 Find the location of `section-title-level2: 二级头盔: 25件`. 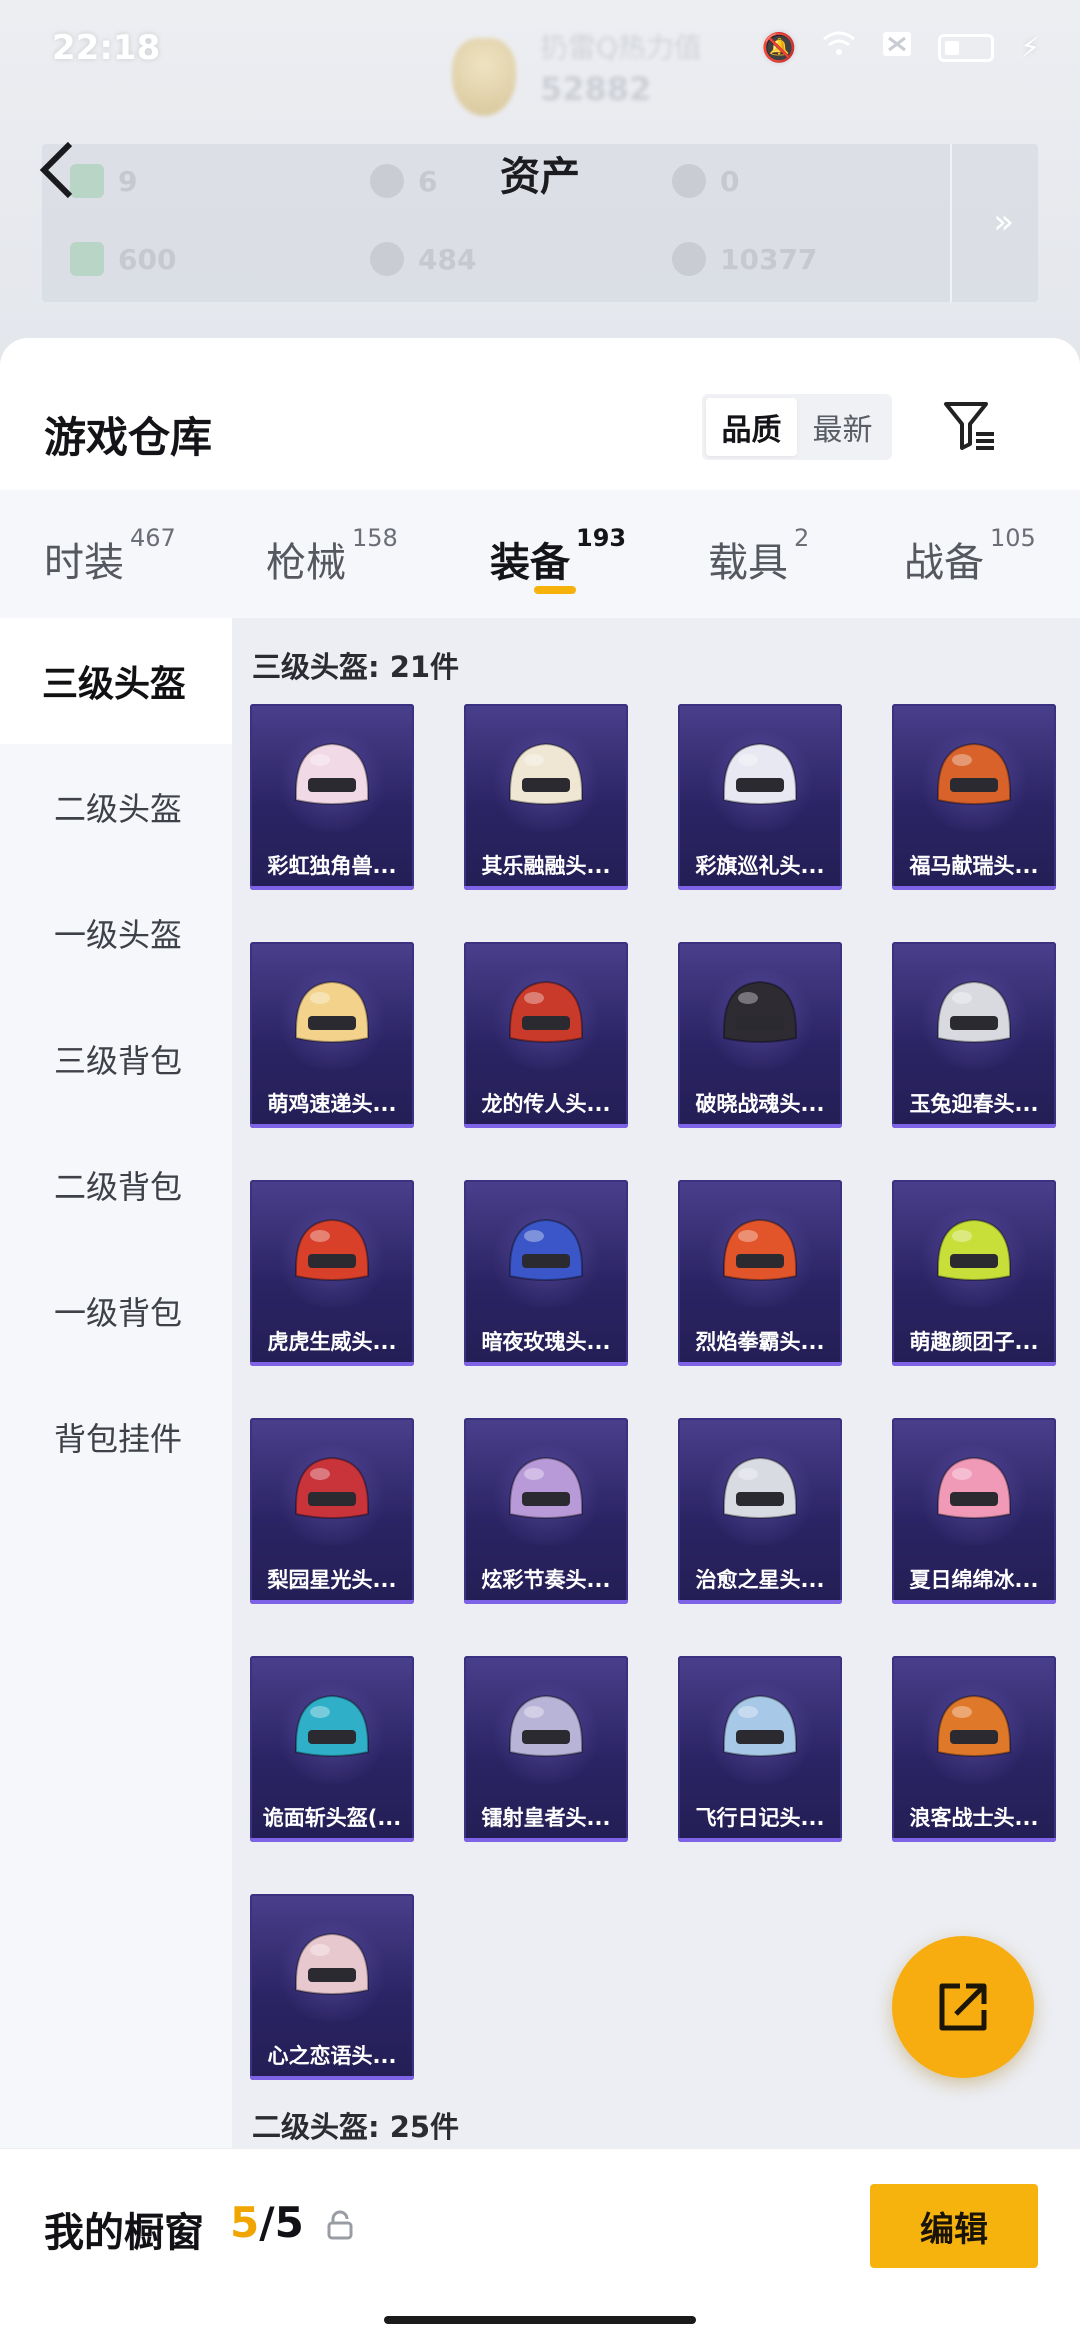

section-title-level2: 二级头盔: 25件 is located at coordinates (356, 2127).